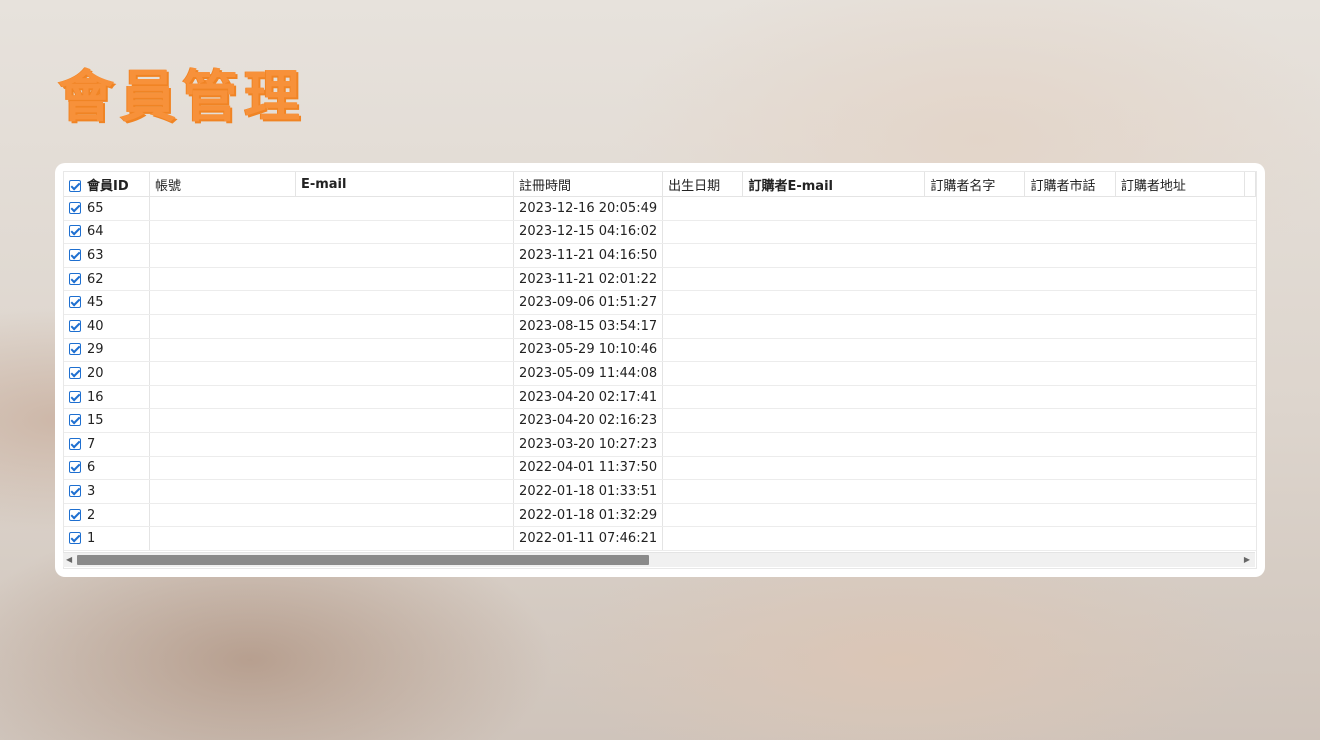  Describe the element at coordinates (588, 397) in the screenshot. I see `register-time-cell: 2023-04-20 02:17:41` at that location.